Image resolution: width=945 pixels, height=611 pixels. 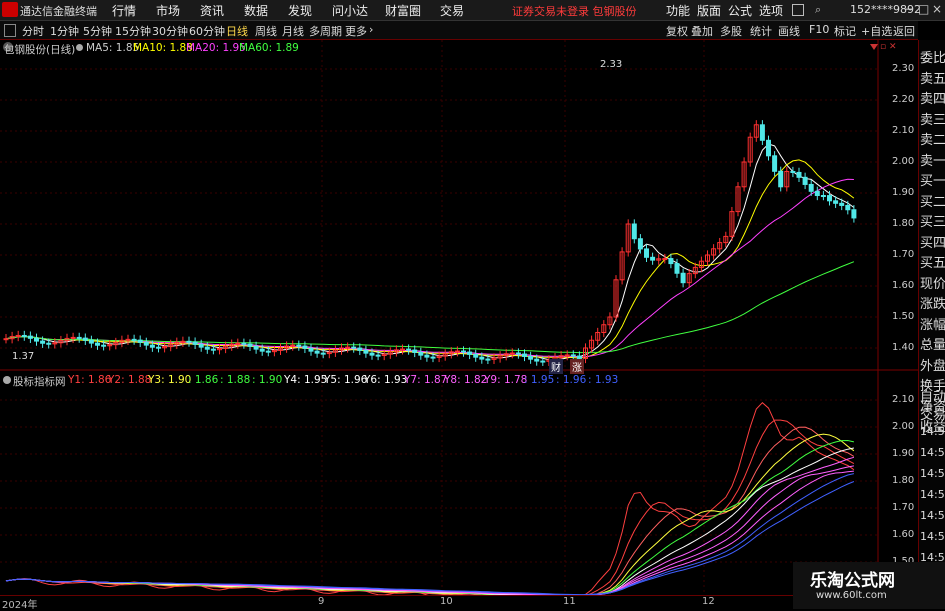 What do you see at coordinates (845, 31) in the screenshot?
I see `tool-mark: 标记` at bounding box center [845, 31].